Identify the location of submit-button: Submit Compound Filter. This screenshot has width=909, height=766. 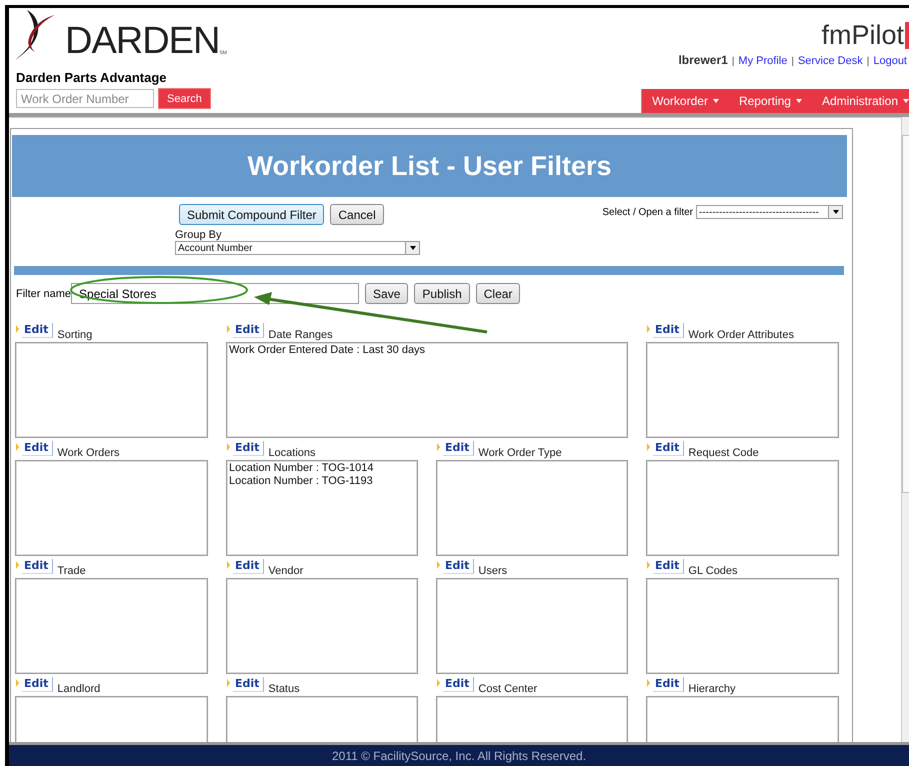
(251, 214).